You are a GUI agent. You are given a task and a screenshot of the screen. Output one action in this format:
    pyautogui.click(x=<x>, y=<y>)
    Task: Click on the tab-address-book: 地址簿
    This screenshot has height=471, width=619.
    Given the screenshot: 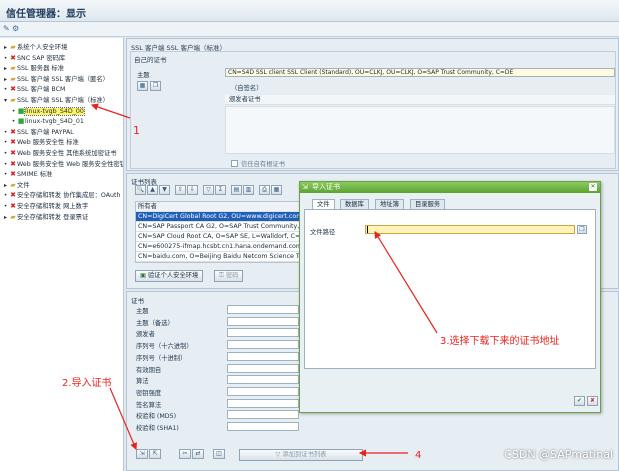 What is the action you would take?
    pyautogui.click(x=389, y=204)
    